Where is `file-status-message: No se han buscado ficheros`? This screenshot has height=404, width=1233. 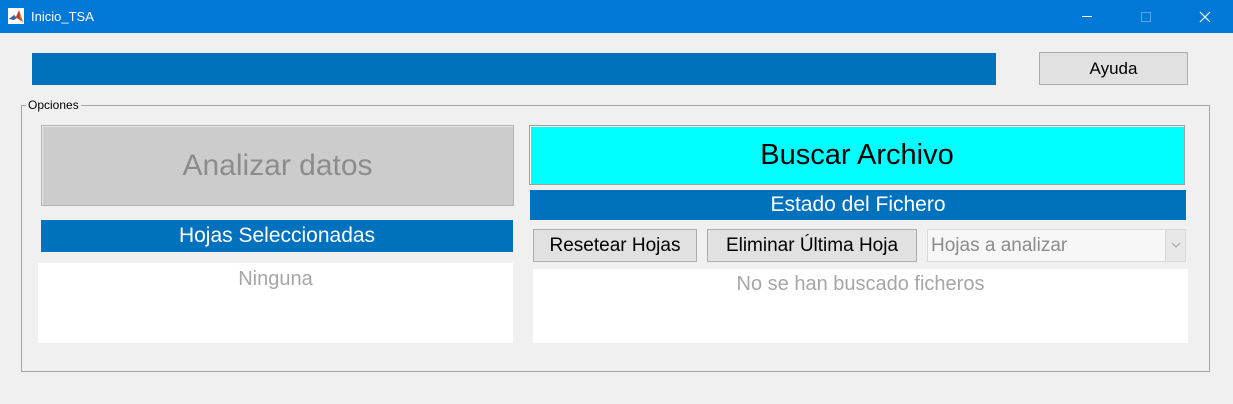
file-status-message: No se han buscado ficheros is located at coordinates (860, 284).